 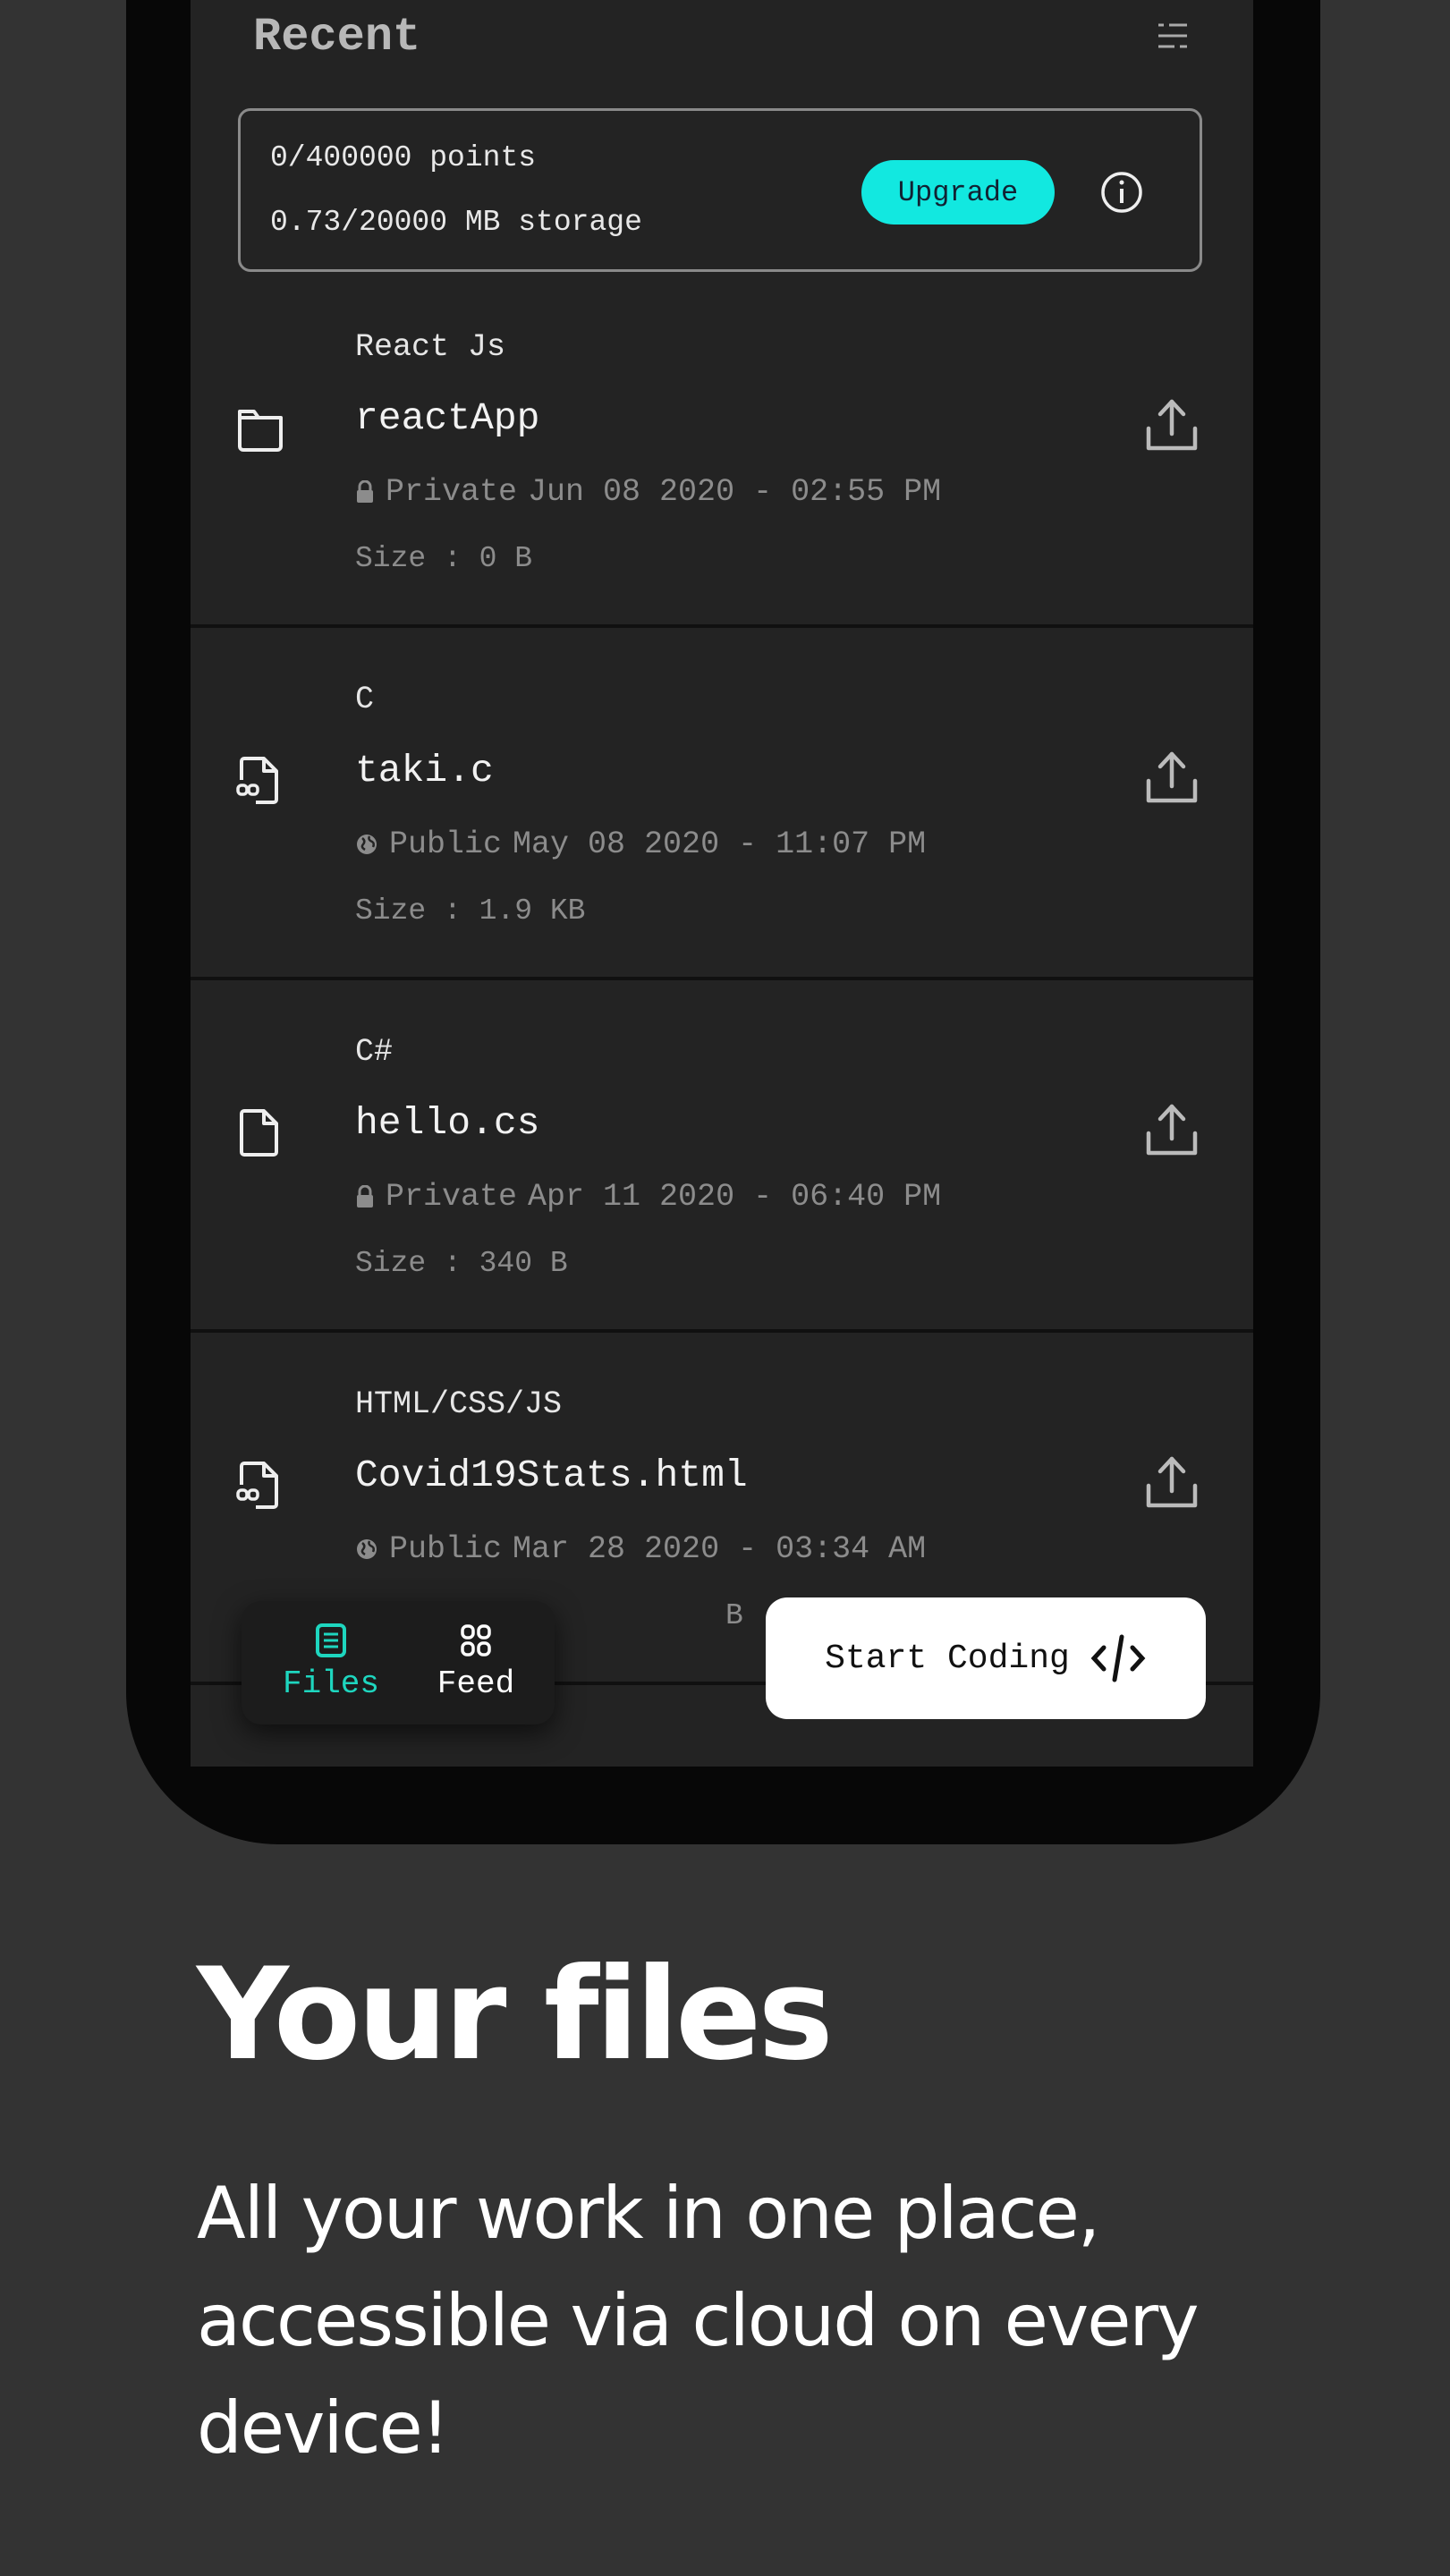 I want to click on storage-usage: 0.73/20000 MB storage, so click(x=456, y=222).